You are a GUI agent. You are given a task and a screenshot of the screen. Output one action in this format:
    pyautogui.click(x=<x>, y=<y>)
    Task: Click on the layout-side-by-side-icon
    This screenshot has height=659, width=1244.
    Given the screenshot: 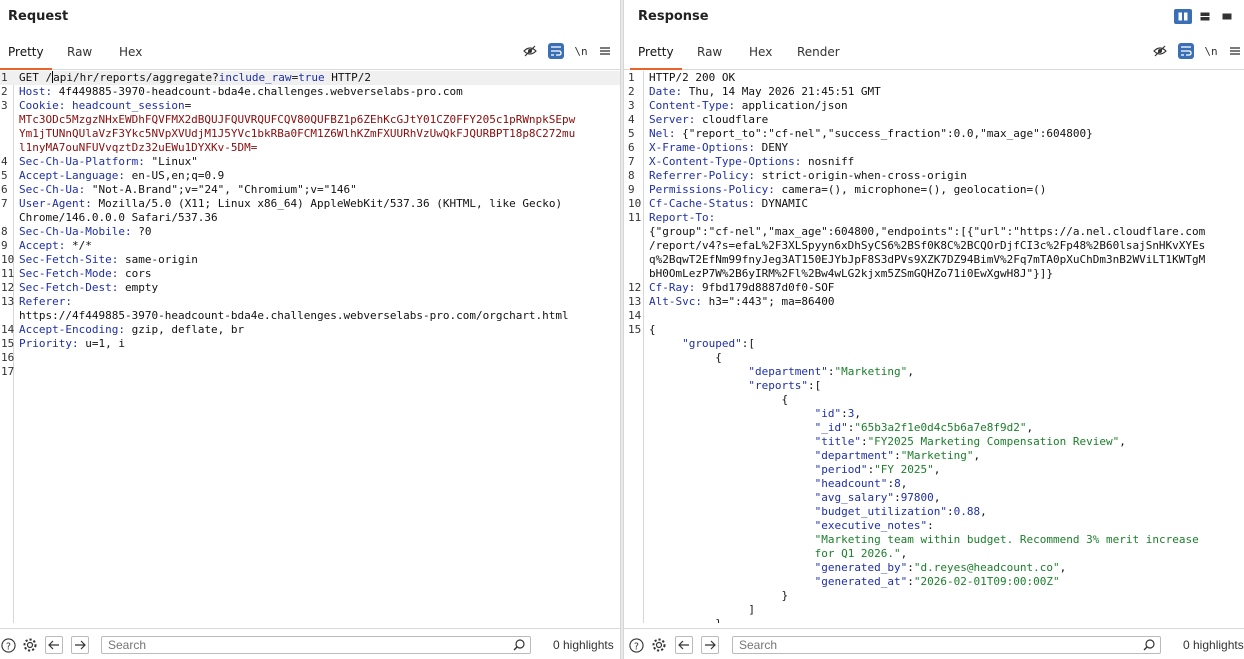 What is the action you would take?
    pyautogui.click(x=1183, y=16)
    